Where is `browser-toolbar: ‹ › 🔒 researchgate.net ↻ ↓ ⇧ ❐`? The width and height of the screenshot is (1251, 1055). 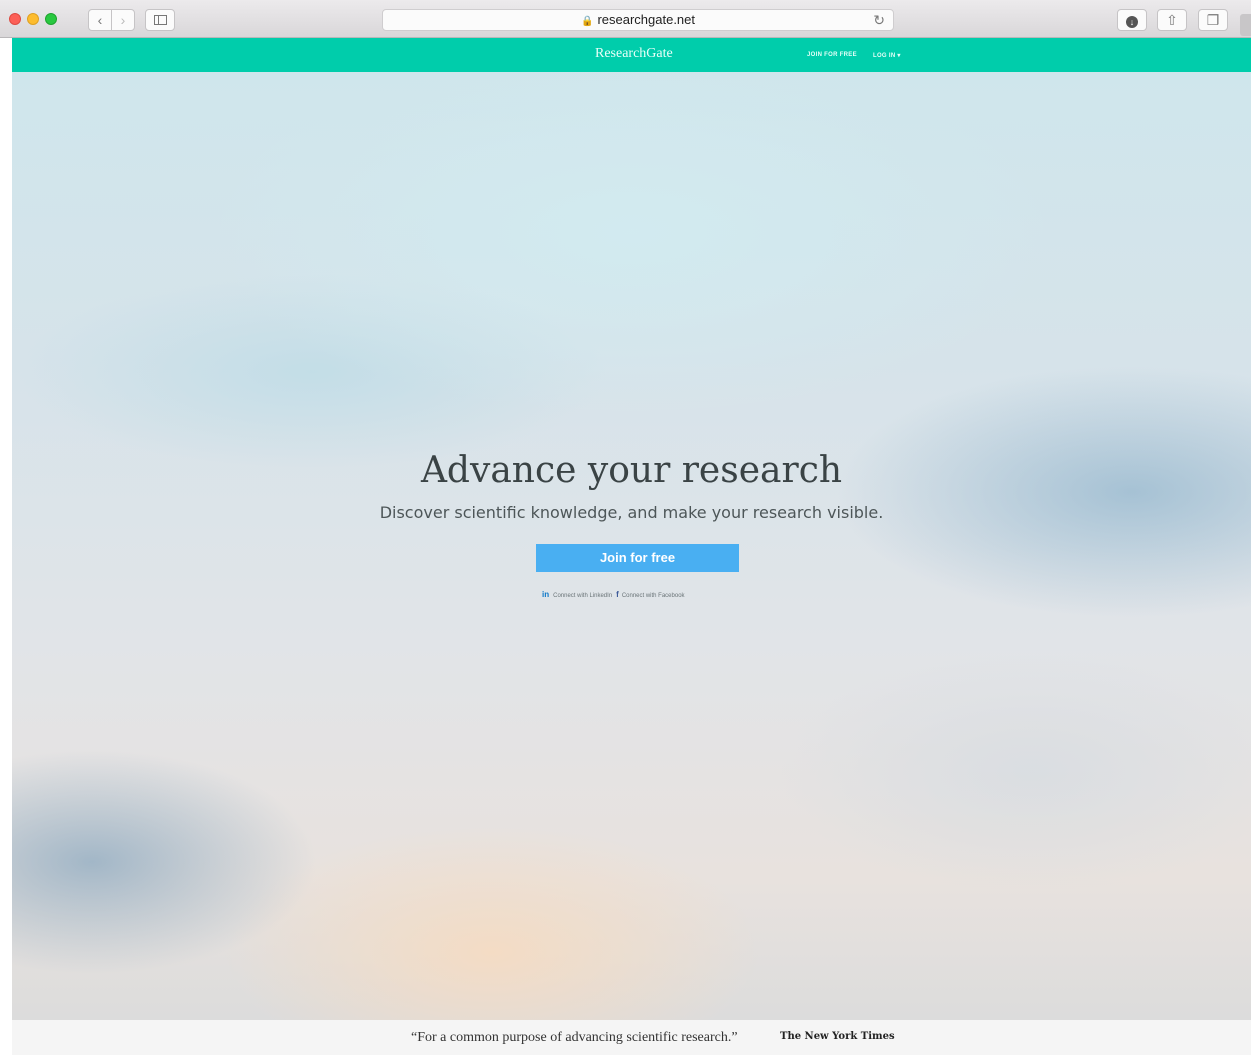
browser-toolbar: ‹ › 🔒 researchgate.net ↻ ↓ ⇧ ❐ is located at coordinates (625, 19).